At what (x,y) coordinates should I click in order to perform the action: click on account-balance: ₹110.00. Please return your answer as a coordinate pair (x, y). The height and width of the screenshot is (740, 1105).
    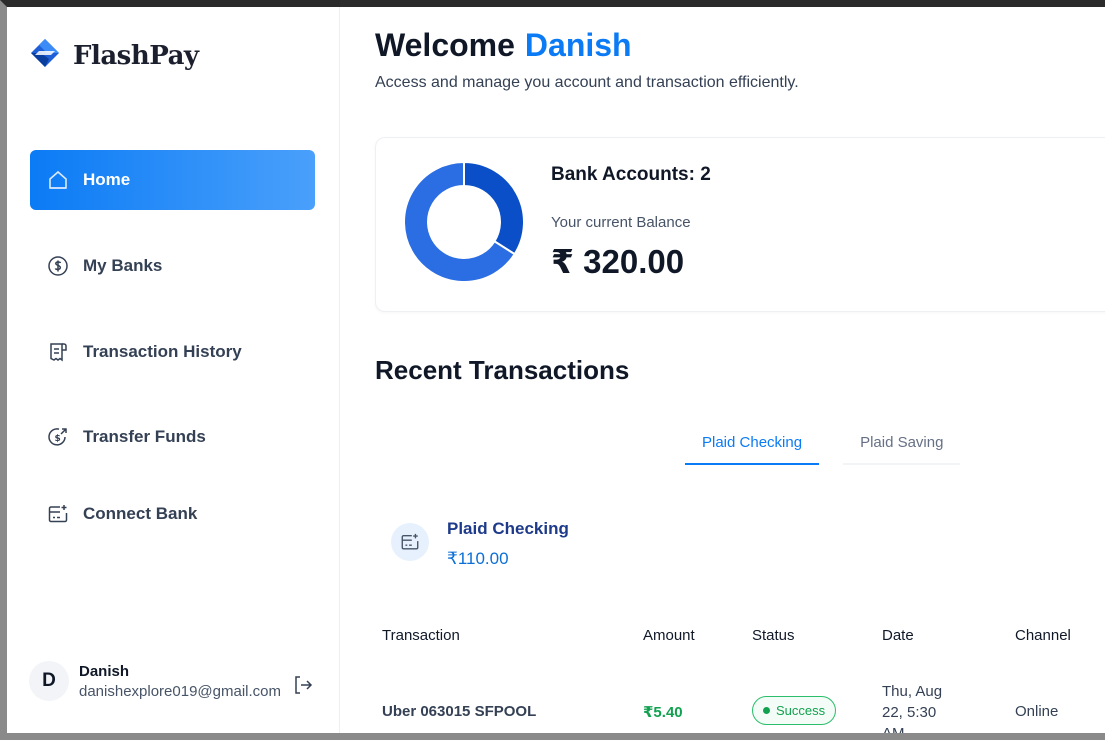
    Looking at the image, I should click on (478, 558).